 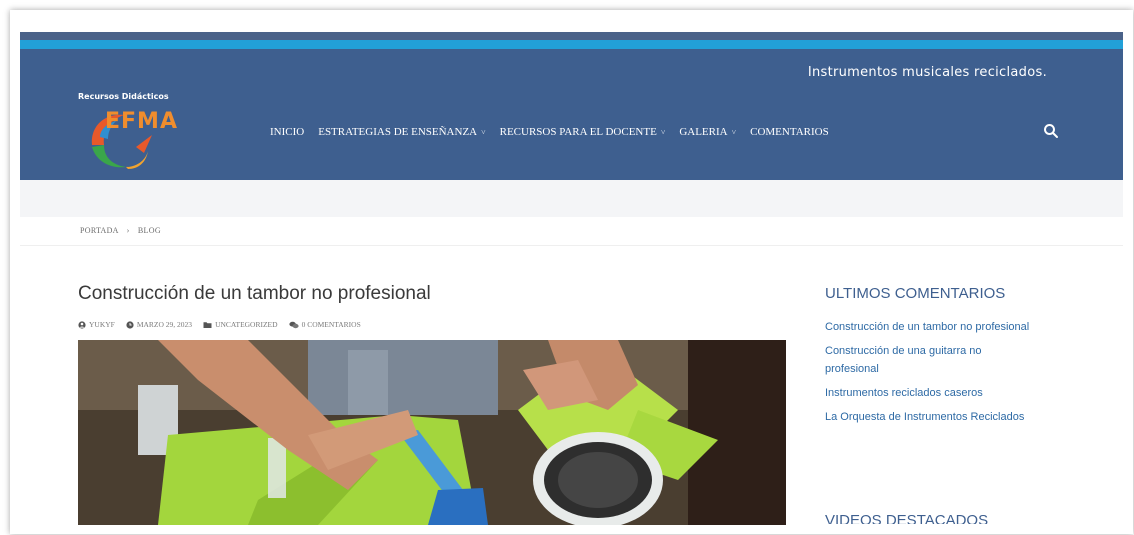 I want to click on search-button, so click(x=1051, y=131).